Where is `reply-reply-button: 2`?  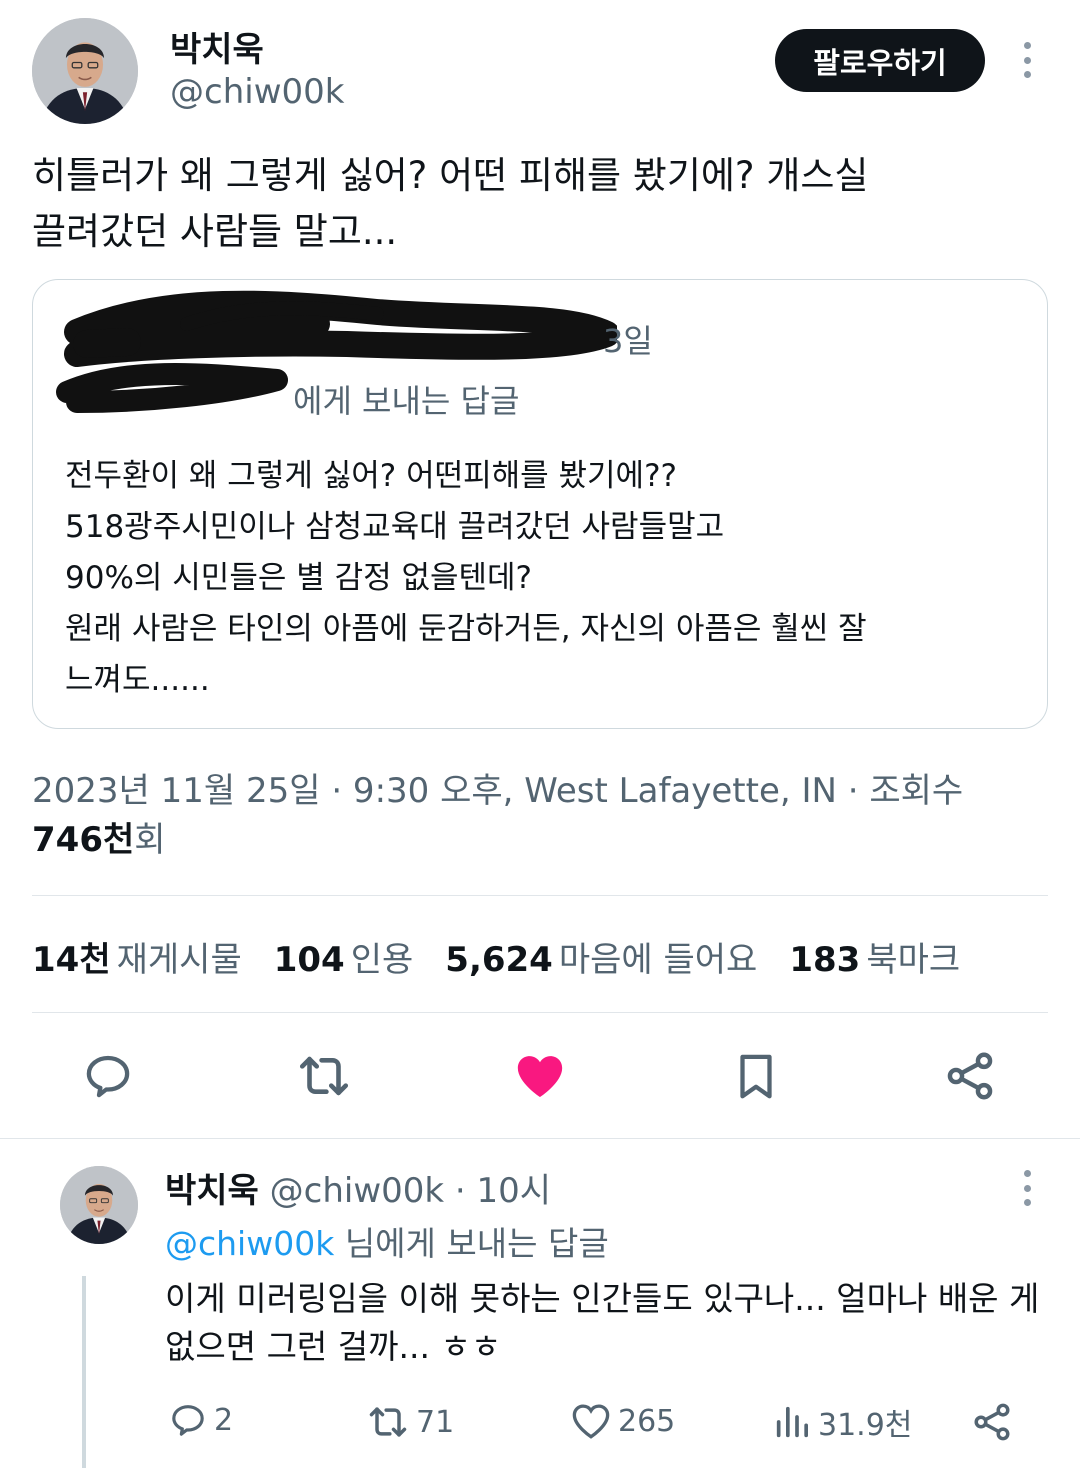
reply-reply-button: 2 is located at coordinates (200, 1420).